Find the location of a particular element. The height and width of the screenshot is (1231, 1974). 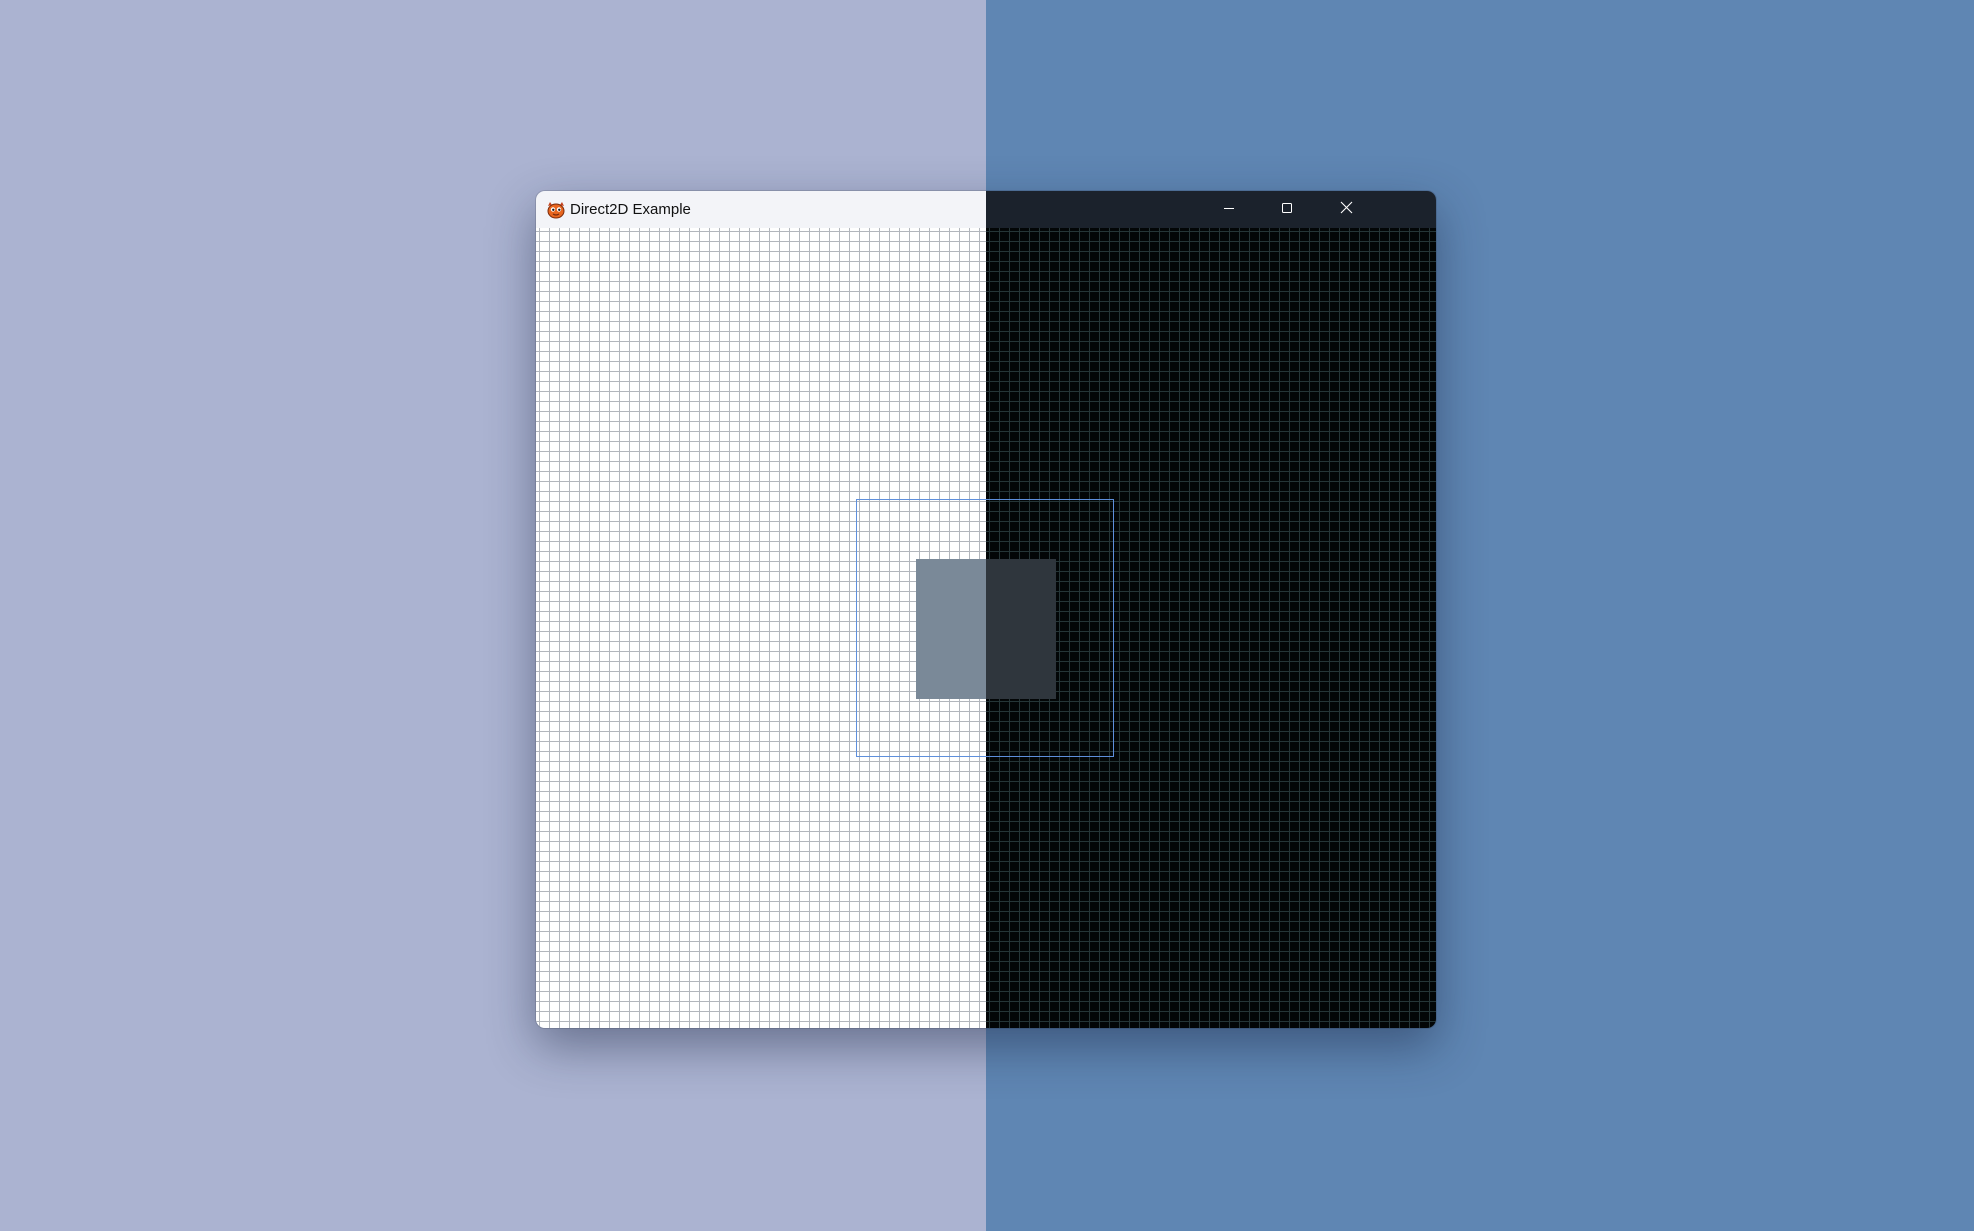

outline-rectangle is located at coordinates (985, 628).